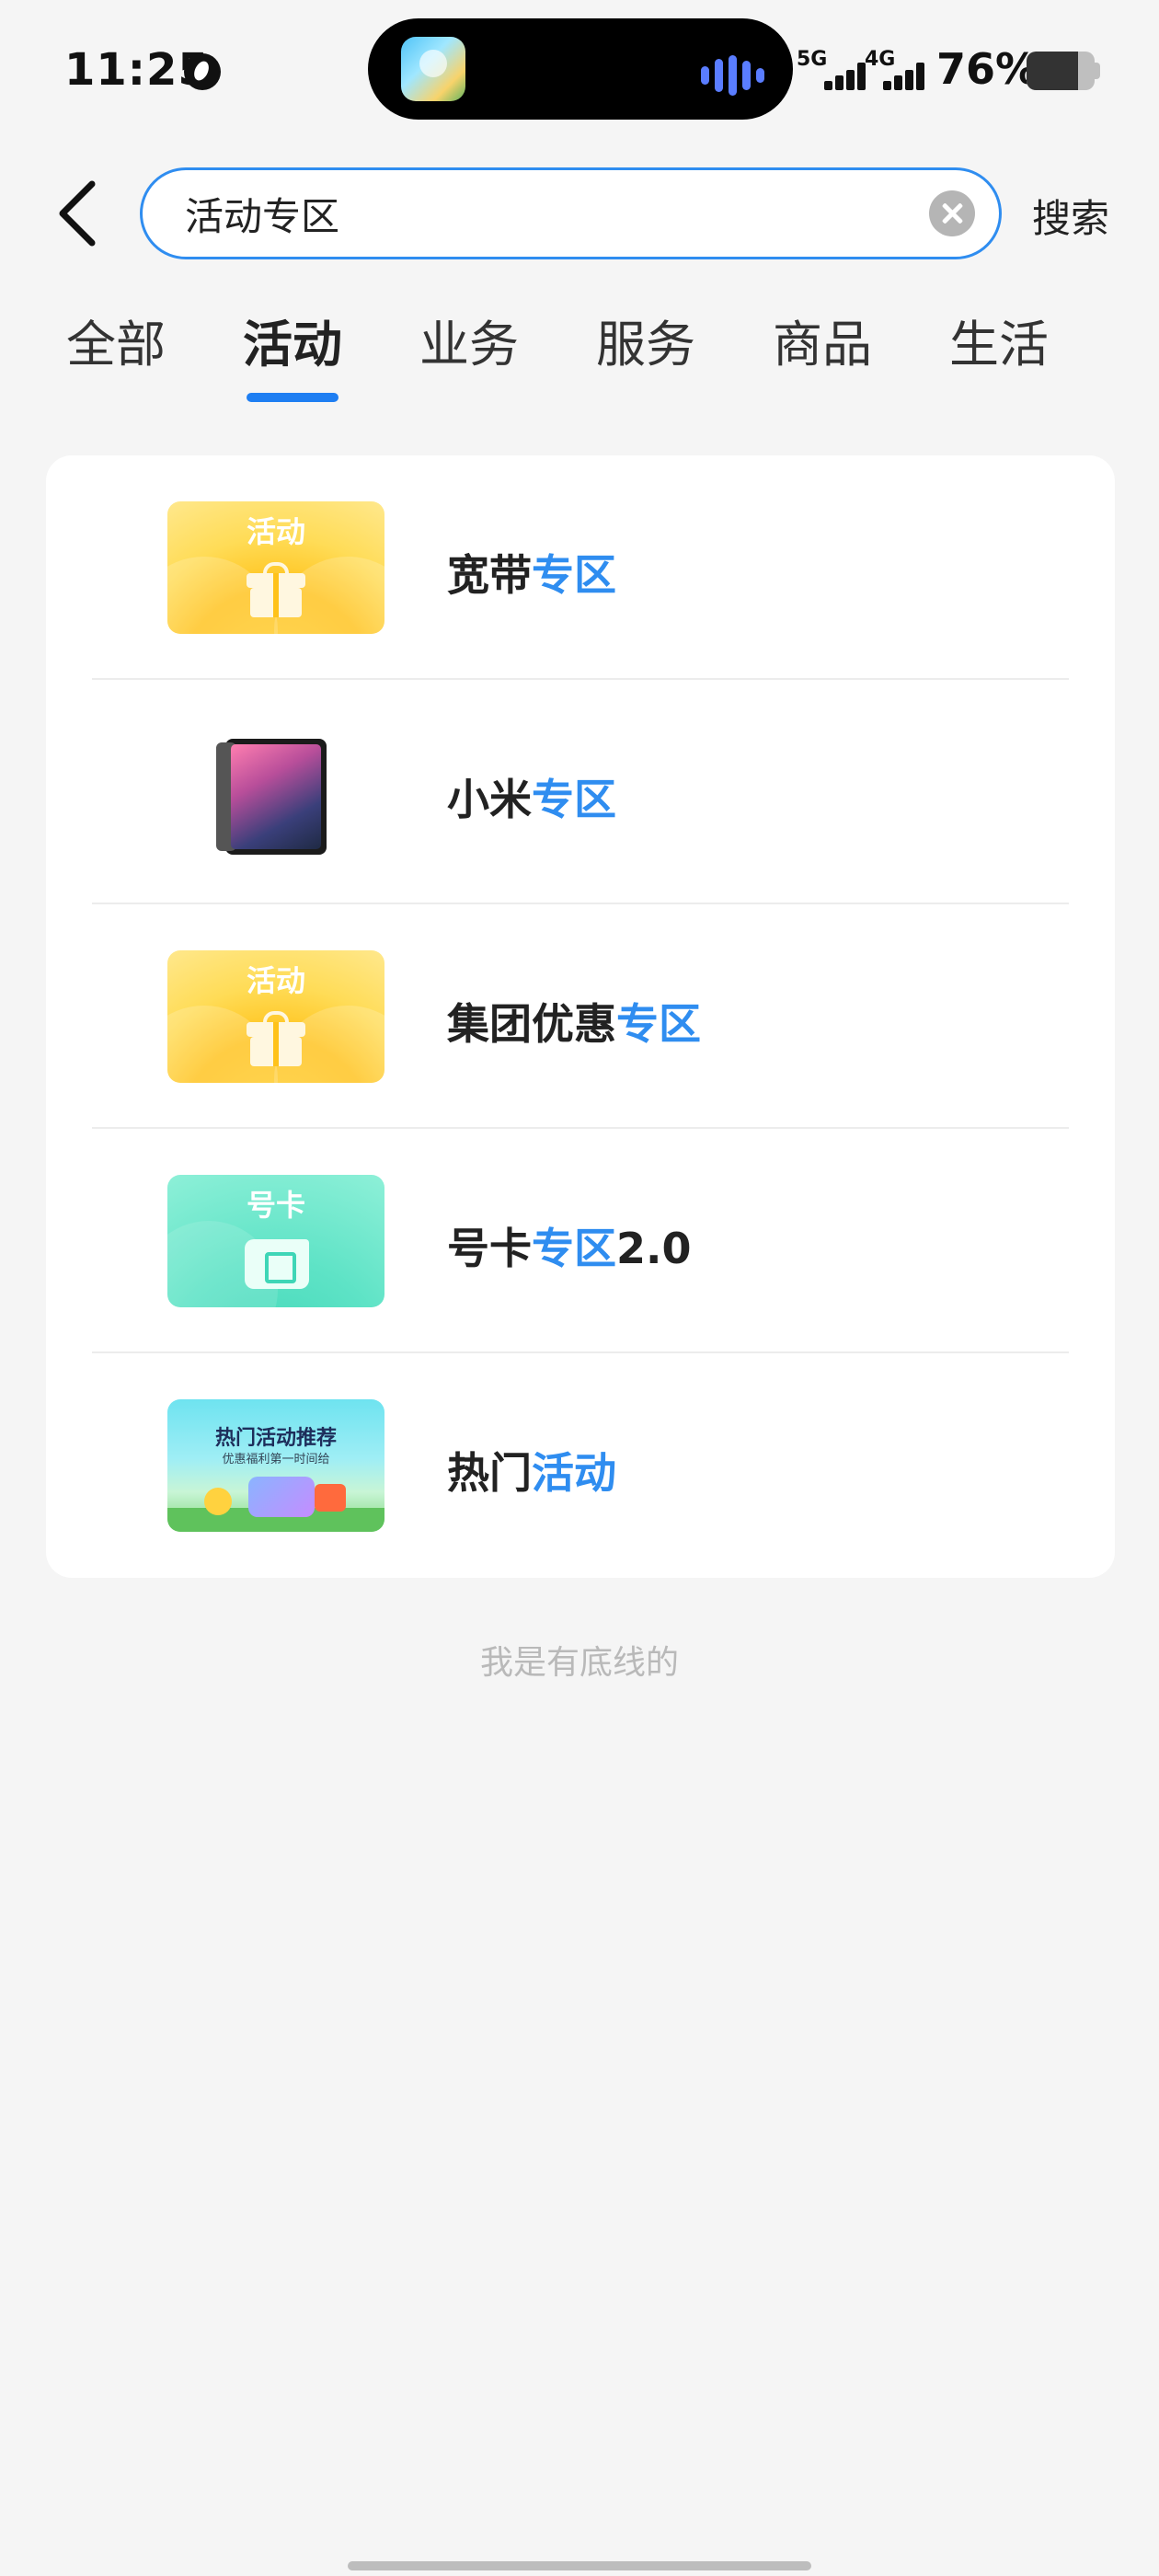  I want to click on gift-icon, so click(281, 1497).